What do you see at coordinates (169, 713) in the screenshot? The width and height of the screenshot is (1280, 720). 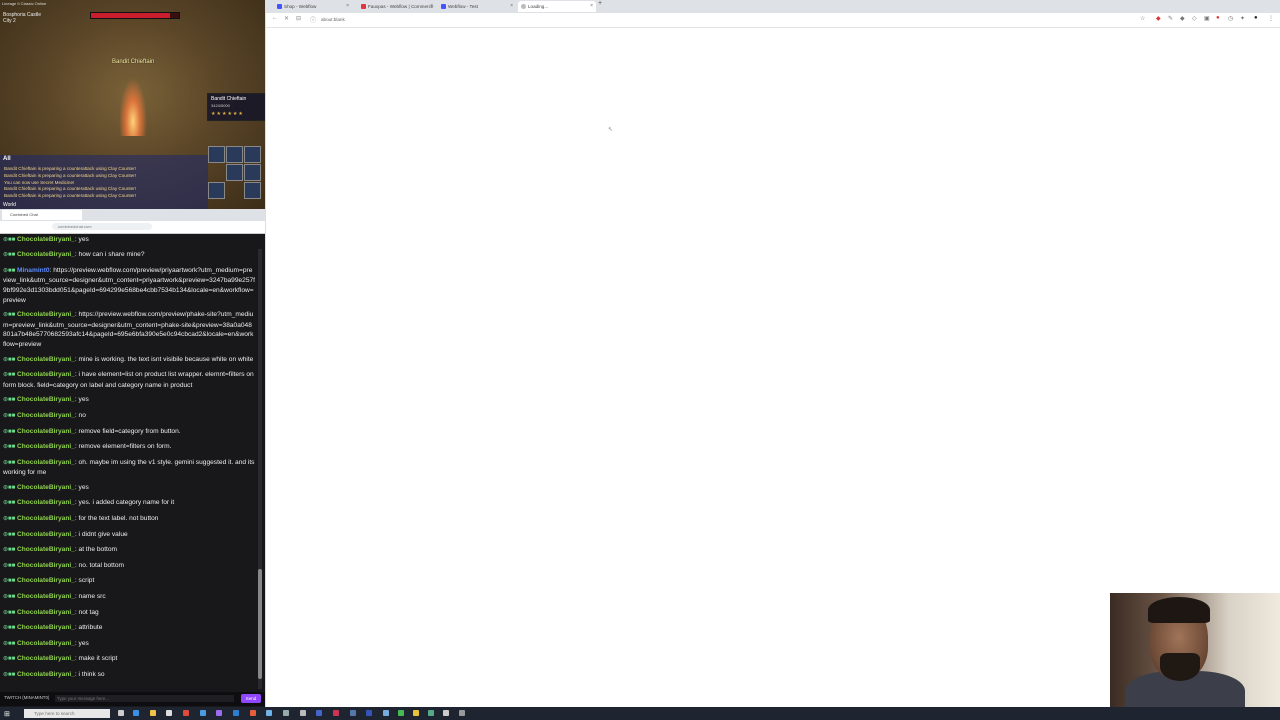 I see `store-icon` at bounding box center [169, 713].